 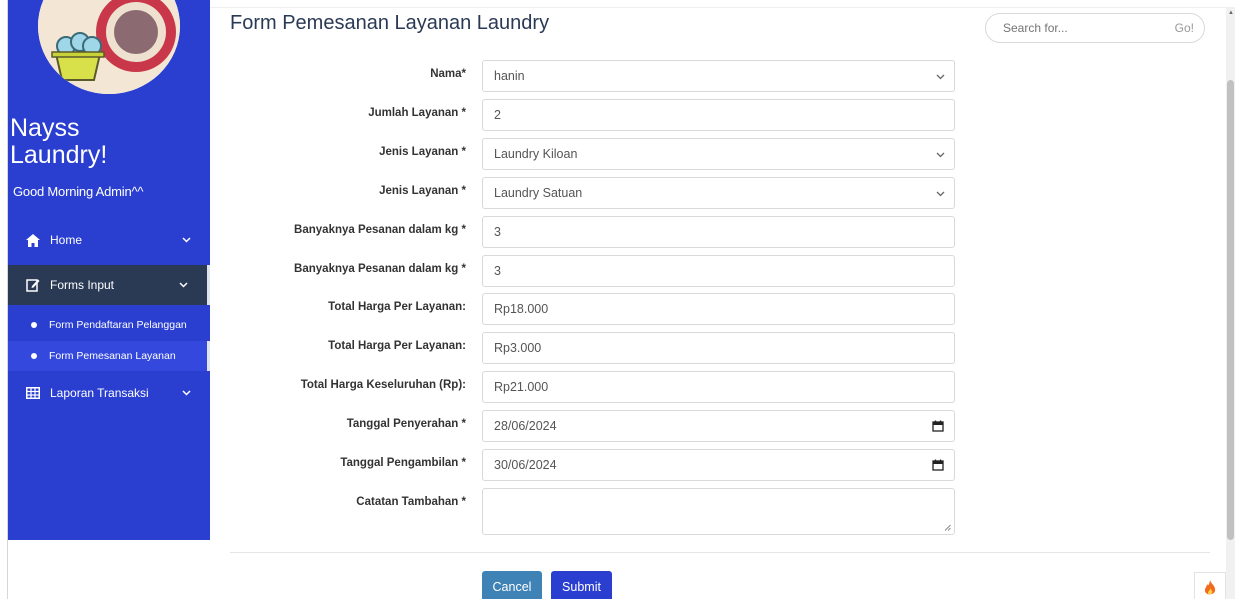 I want to click on field-label: Tanggal Pengambilan *, so click(x=403, y=463).